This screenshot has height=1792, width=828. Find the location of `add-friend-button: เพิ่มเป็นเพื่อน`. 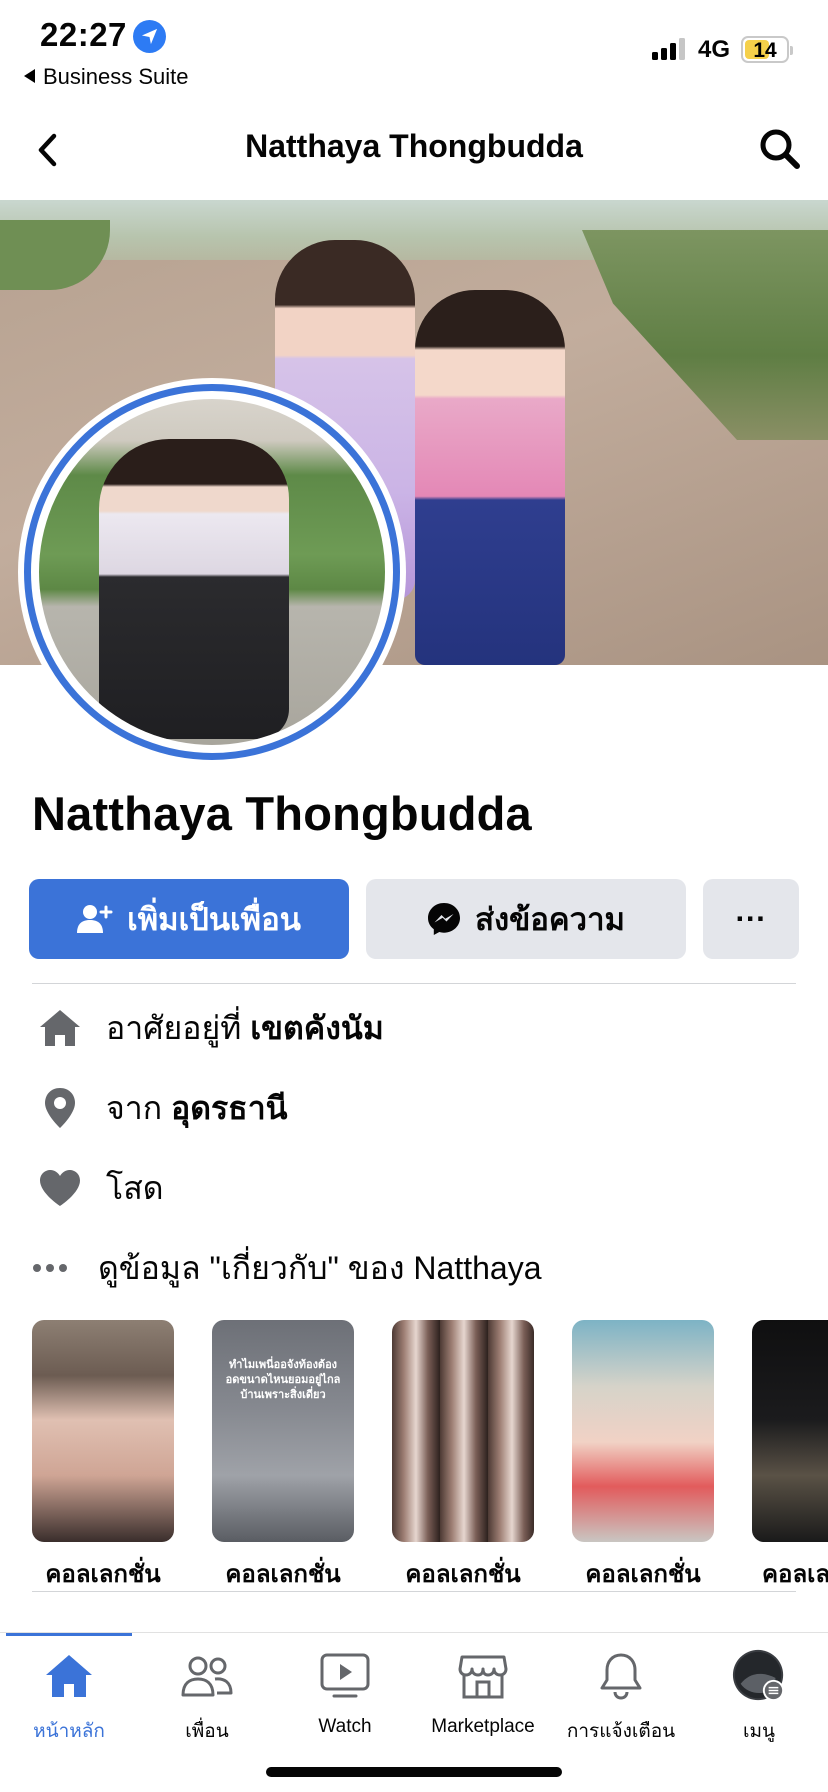

add-friend-button: เพิ่มเป็นเพื่อน is located at coordinates (189, 919).